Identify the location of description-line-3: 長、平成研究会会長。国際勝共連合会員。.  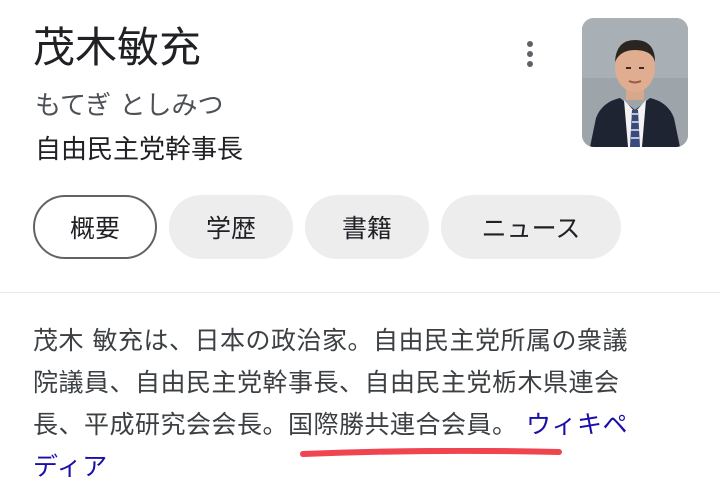
(275, 424).